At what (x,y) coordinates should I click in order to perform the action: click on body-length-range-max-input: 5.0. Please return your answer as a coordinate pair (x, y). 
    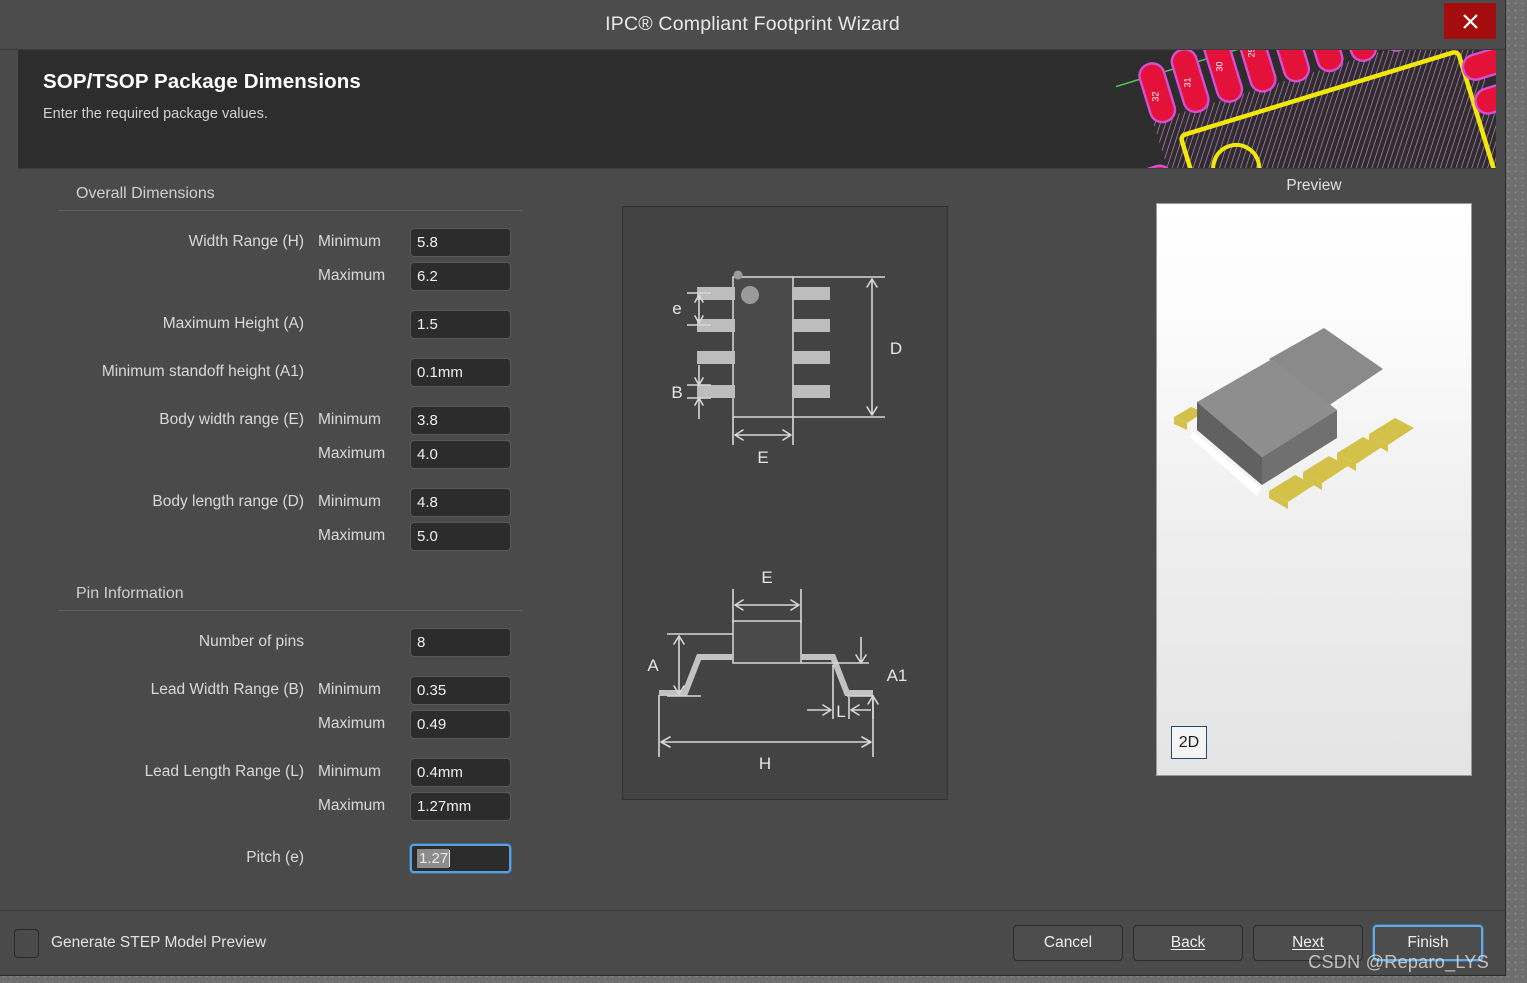
    Looking at the image, I should click on (460, 536).